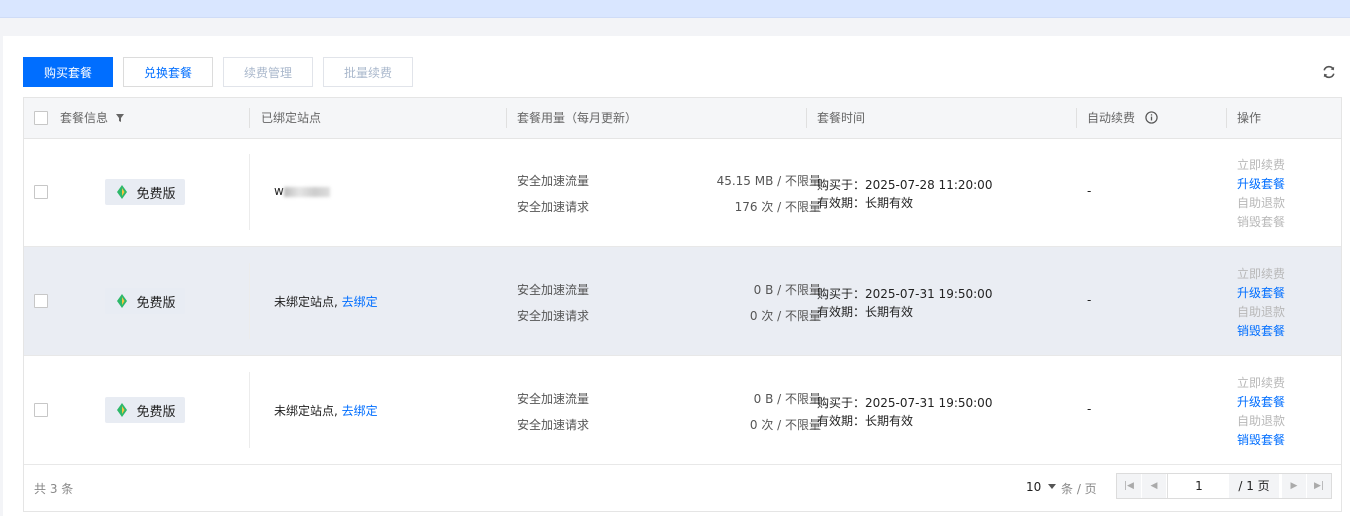  I want to click on pagination: |◀ ◀ 1 / 1 页 ▶ ▶|, so click(1224, 486).